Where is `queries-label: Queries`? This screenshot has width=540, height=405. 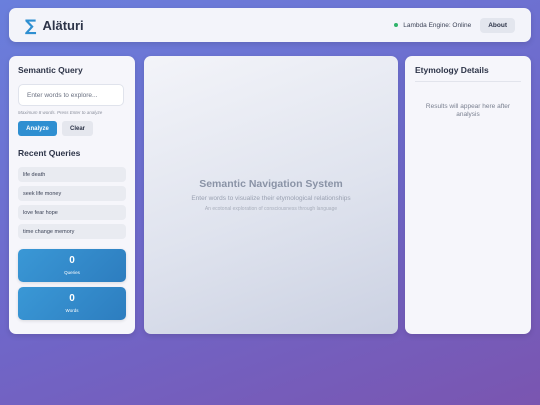
queries-label: Queries is located at coordinates (72, 272).